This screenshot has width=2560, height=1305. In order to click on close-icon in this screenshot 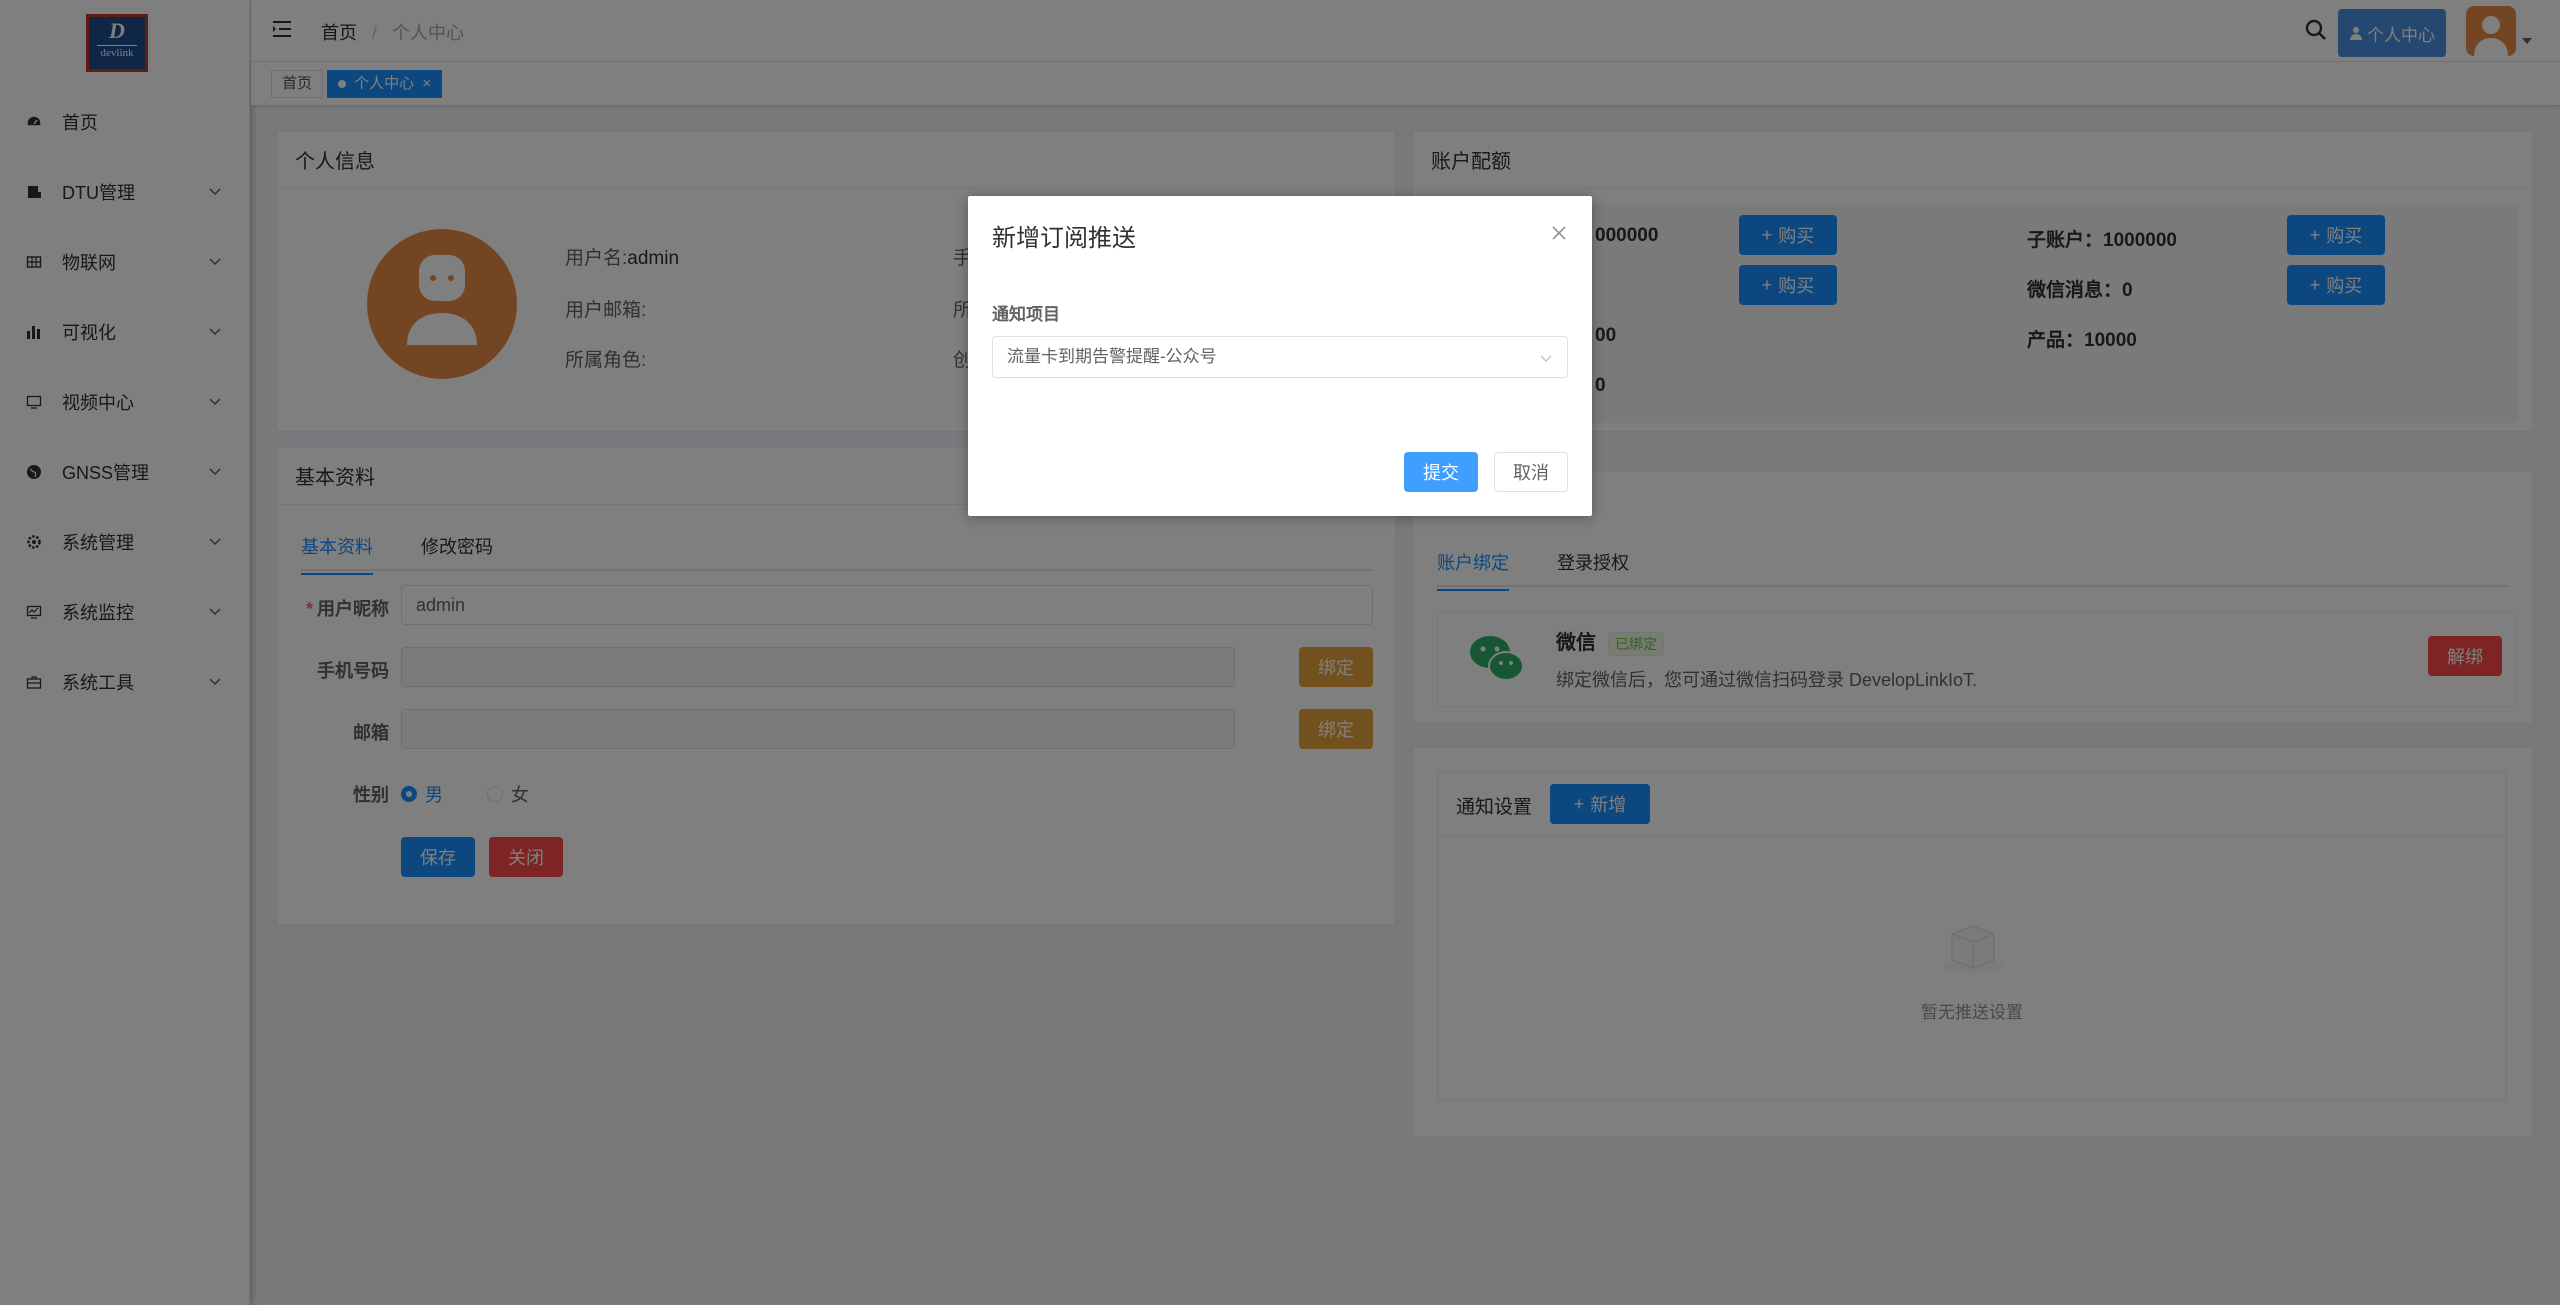, I will do `click(1559, 233)`.